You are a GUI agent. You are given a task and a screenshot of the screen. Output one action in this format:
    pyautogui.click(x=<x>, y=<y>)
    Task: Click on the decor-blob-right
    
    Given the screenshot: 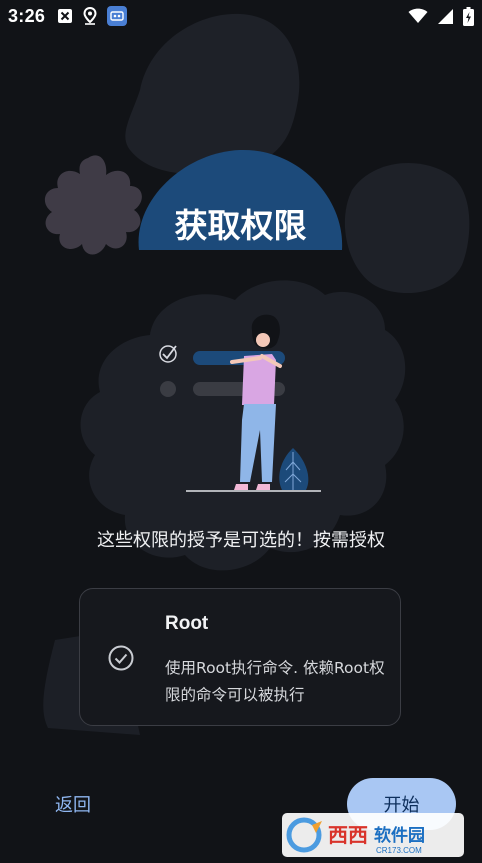 What is the action you would take?
    pyautogui.click(x=407, y=228)
    